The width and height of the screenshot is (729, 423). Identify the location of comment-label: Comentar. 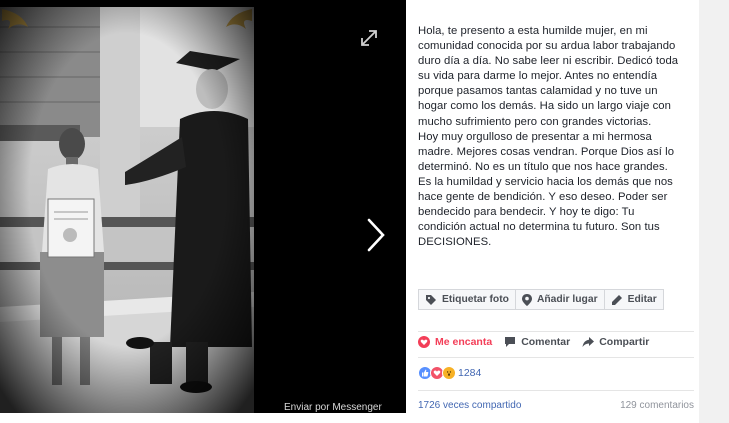
(546, 342).